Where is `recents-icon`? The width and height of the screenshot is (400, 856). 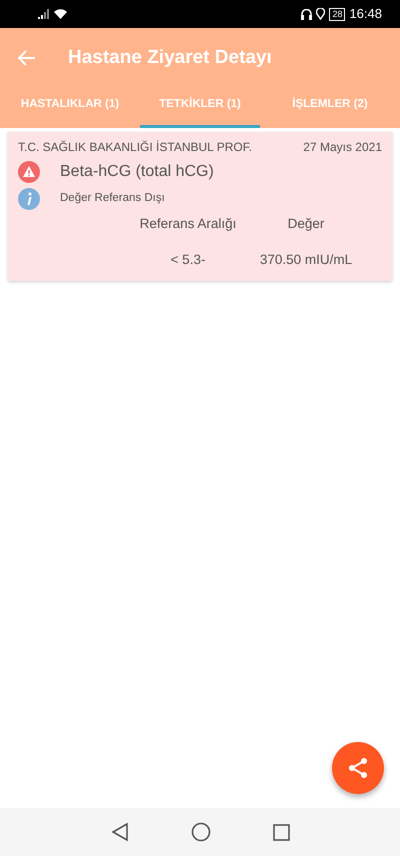
recents-icon is located at coordinates (281, 832).